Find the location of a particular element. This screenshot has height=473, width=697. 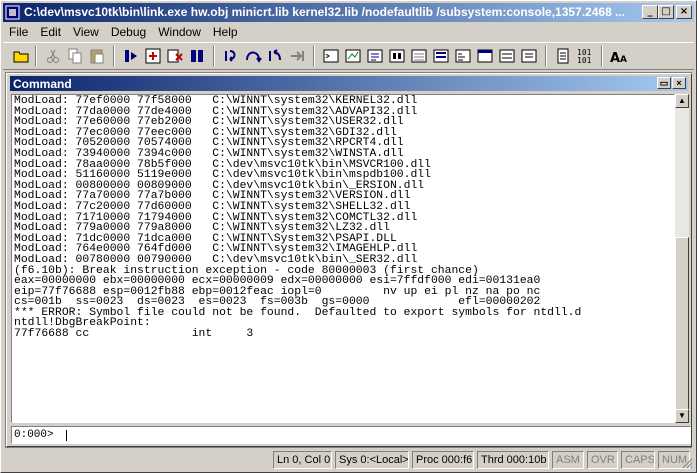

source-mode-button is located at coordinates (563, 56).